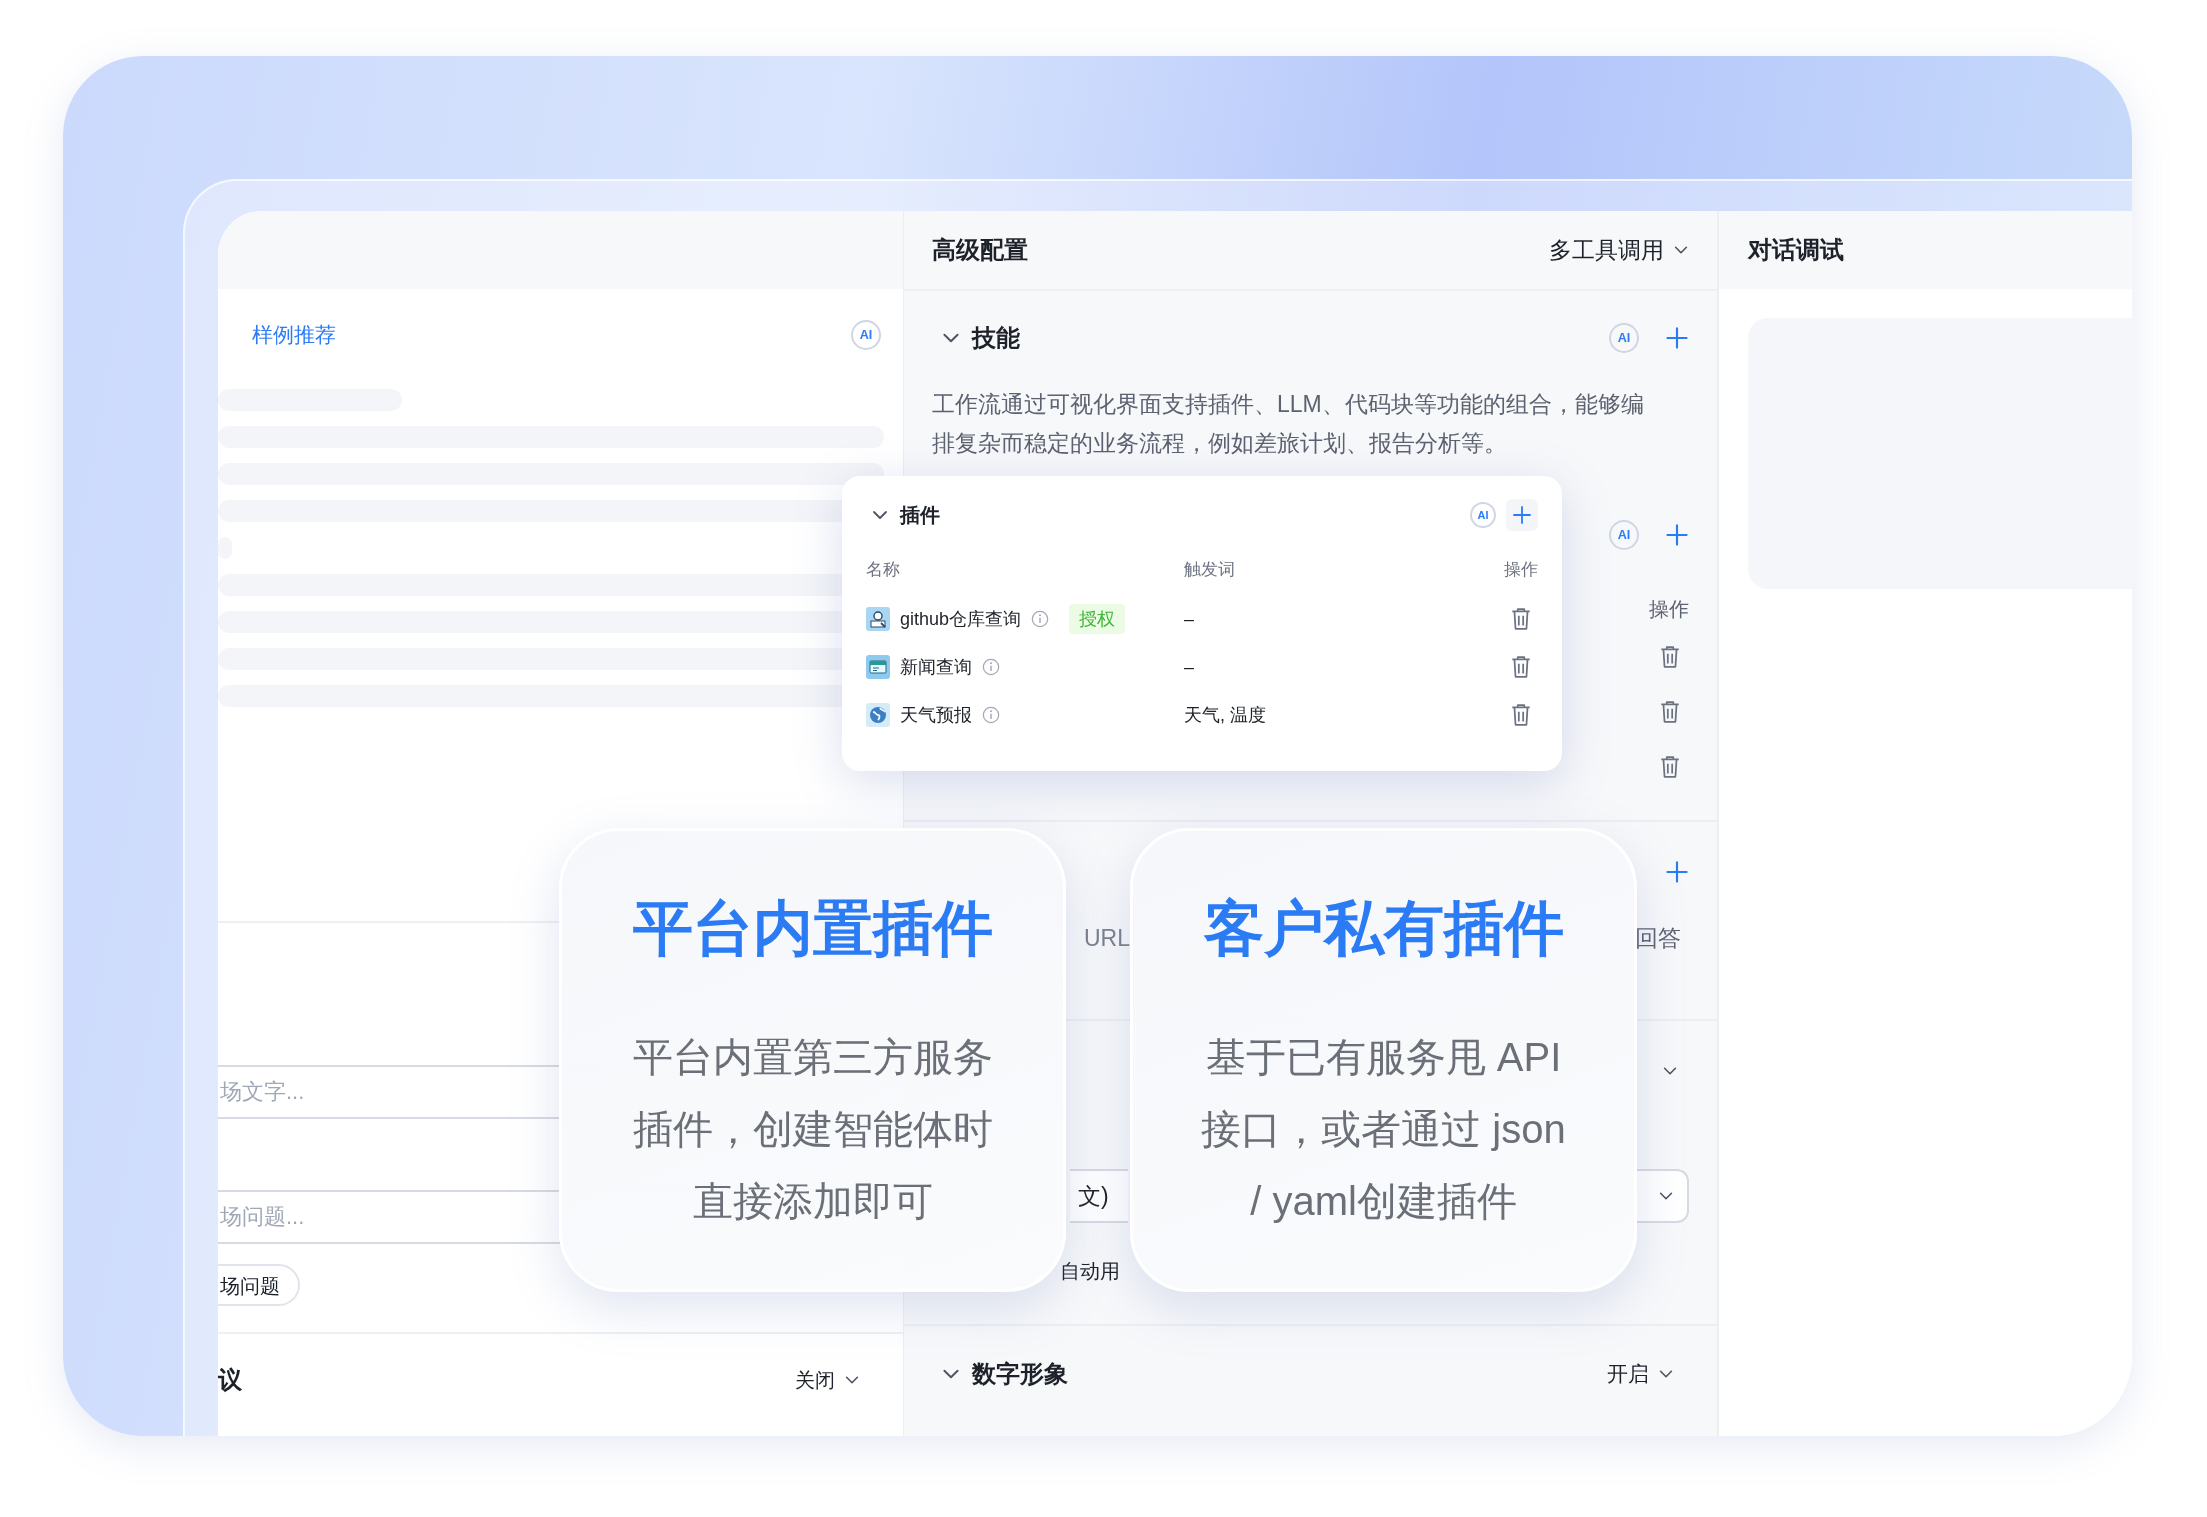 The image size is (2207, 1517). Describe the element at coordinates (812, 929) in the screenshot. I see `promo-title: 平台内置插件` at that location.